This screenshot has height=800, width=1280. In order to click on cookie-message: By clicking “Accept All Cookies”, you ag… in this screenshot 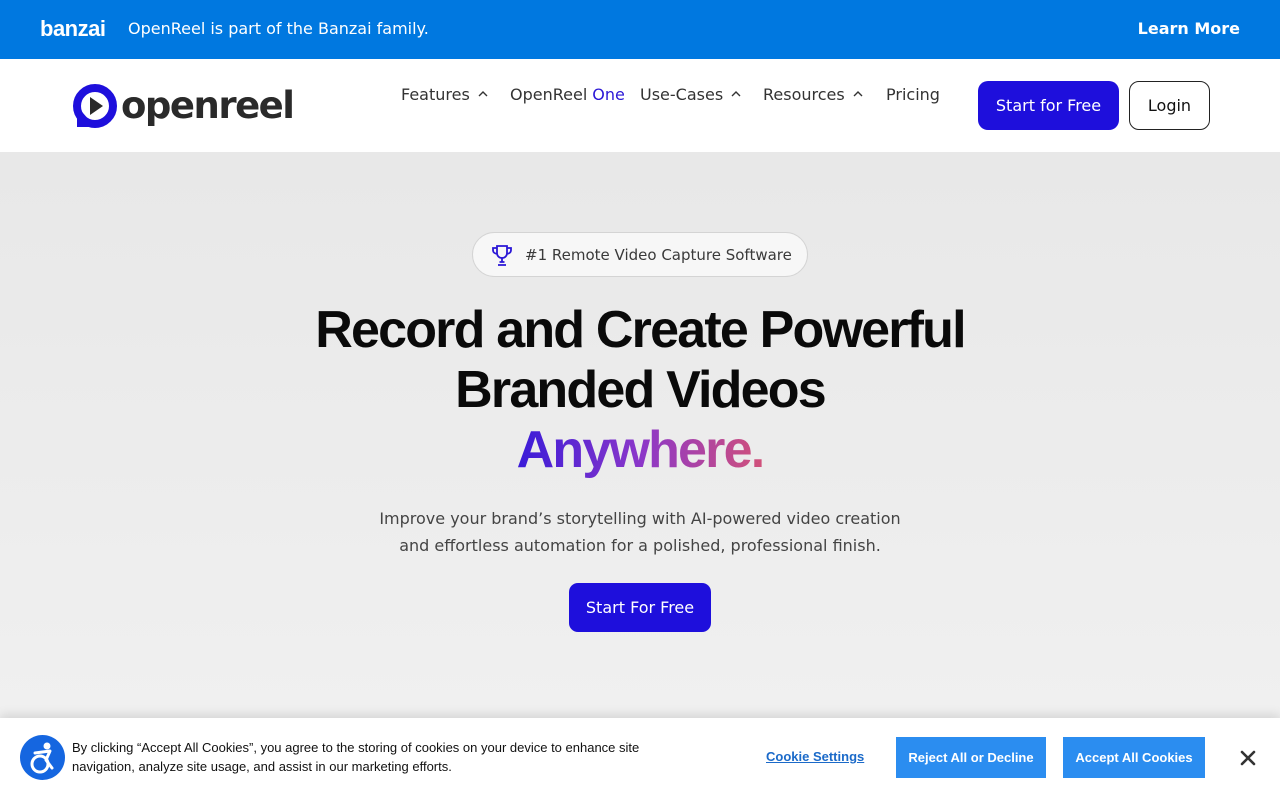, I will do `click(372, 757)`.